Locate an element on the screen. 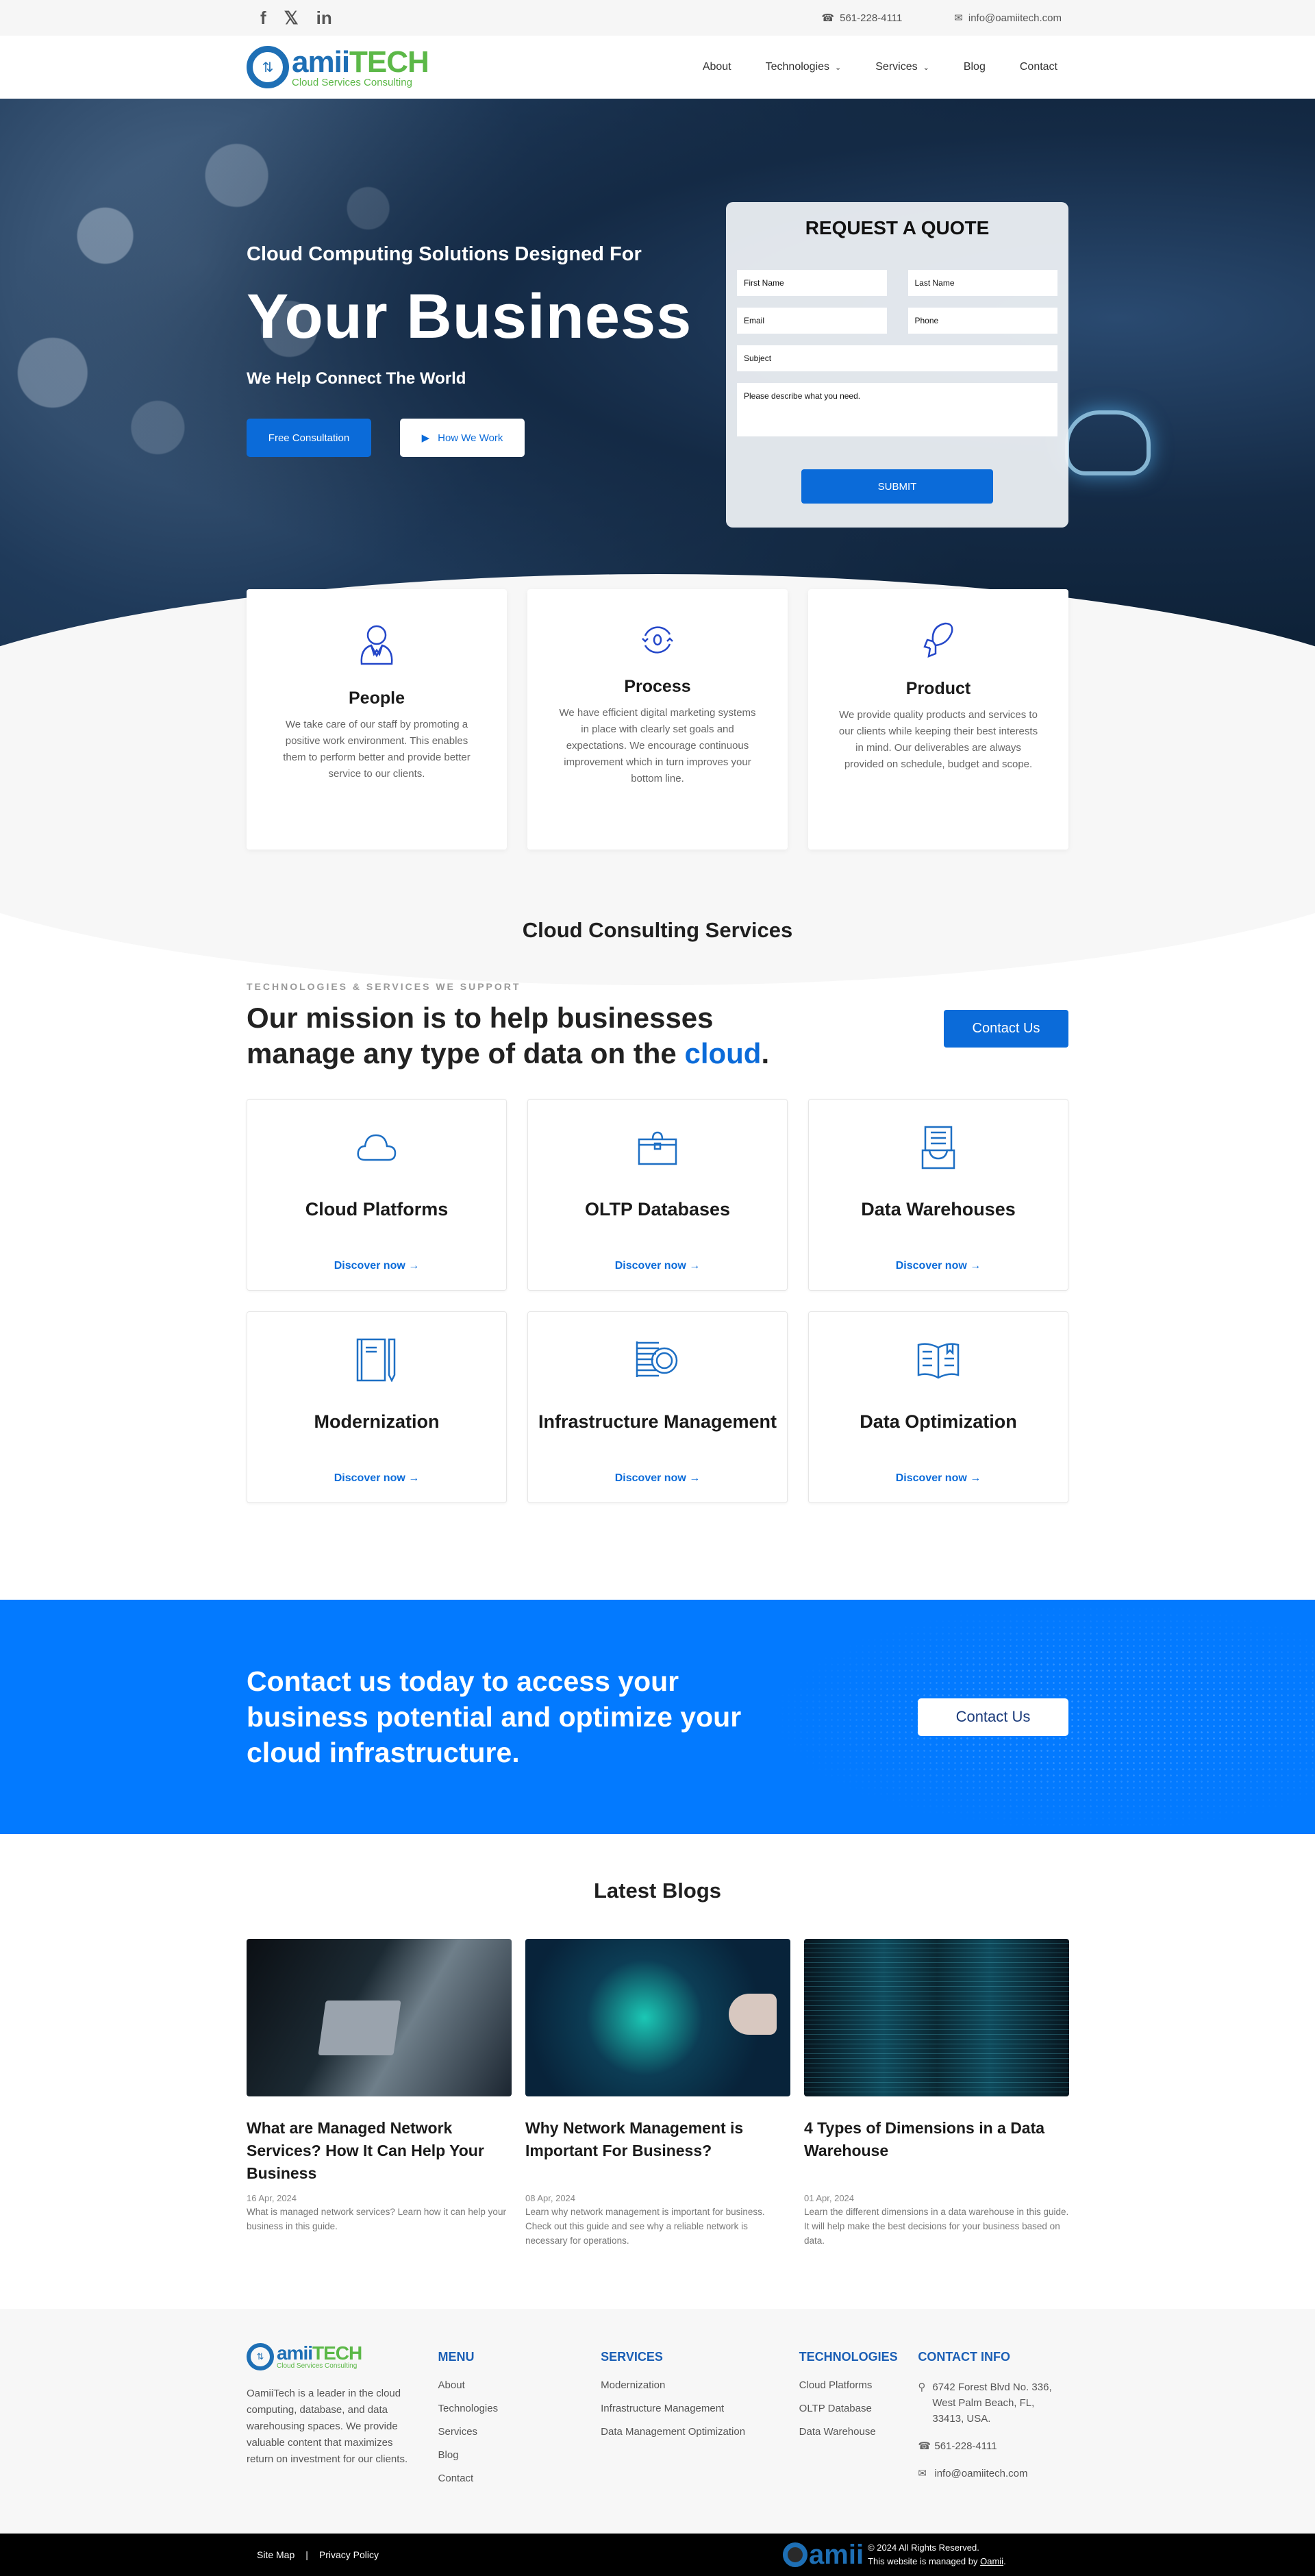 This screenshot has height=2576, width=1315. site-map-link: Site Map is located at coordinates (276, 2554).